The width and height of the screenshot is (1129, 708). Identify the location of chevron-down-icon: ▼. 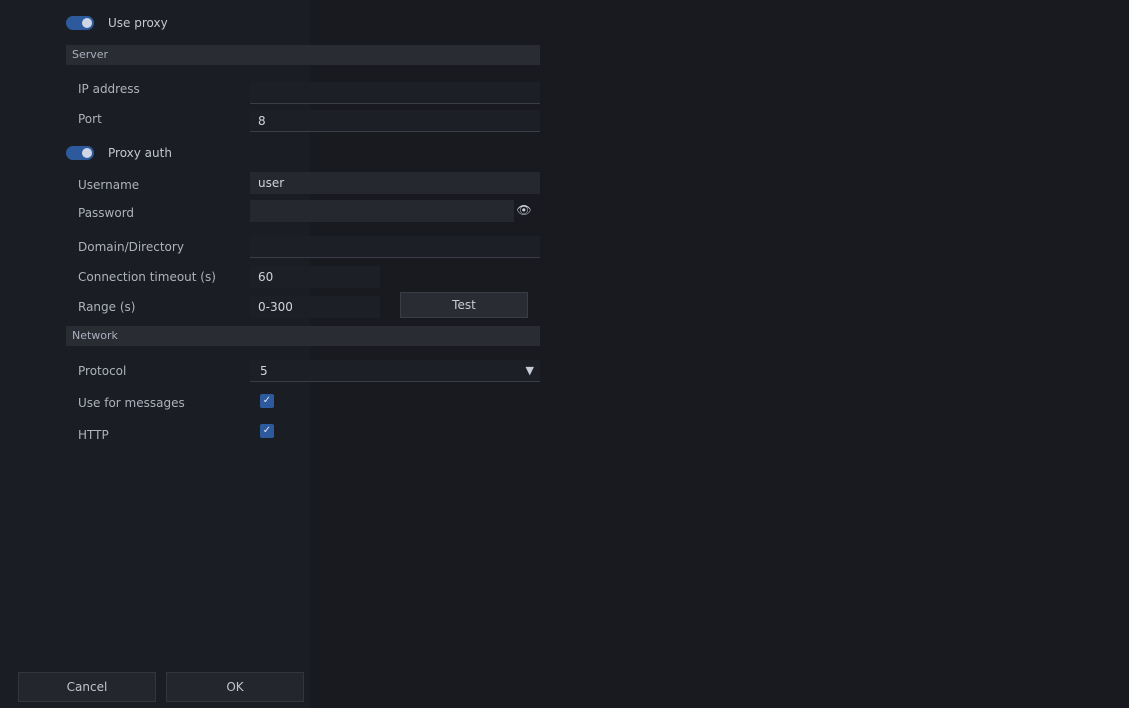
(529, 370).